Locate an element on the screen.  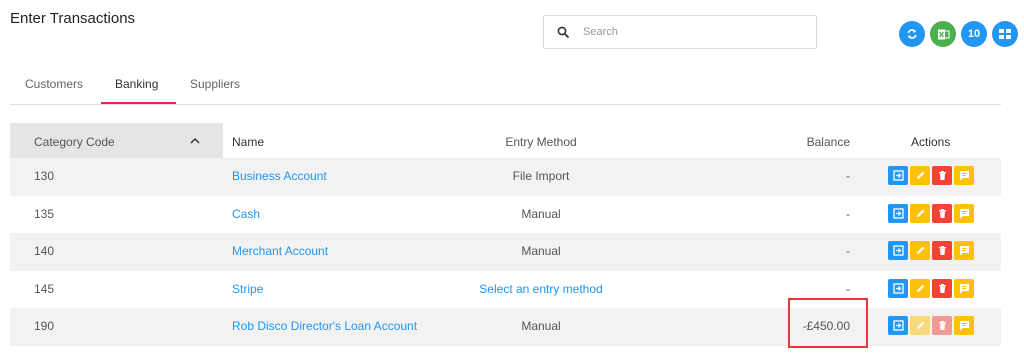
delete-button-disabled is located at coordinates (942, 325).